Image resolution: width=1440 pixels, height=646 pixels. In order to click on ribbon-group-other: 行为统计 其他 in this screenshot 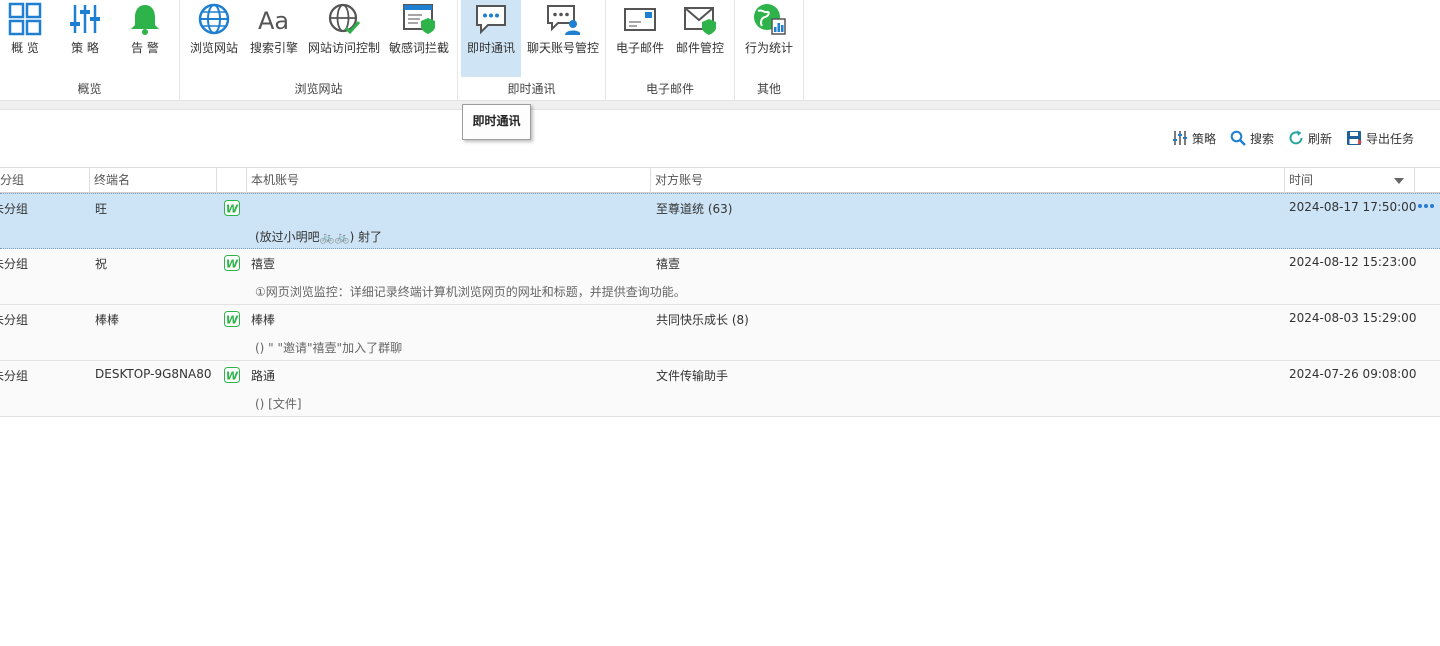, I will do `click(769, 50)`.